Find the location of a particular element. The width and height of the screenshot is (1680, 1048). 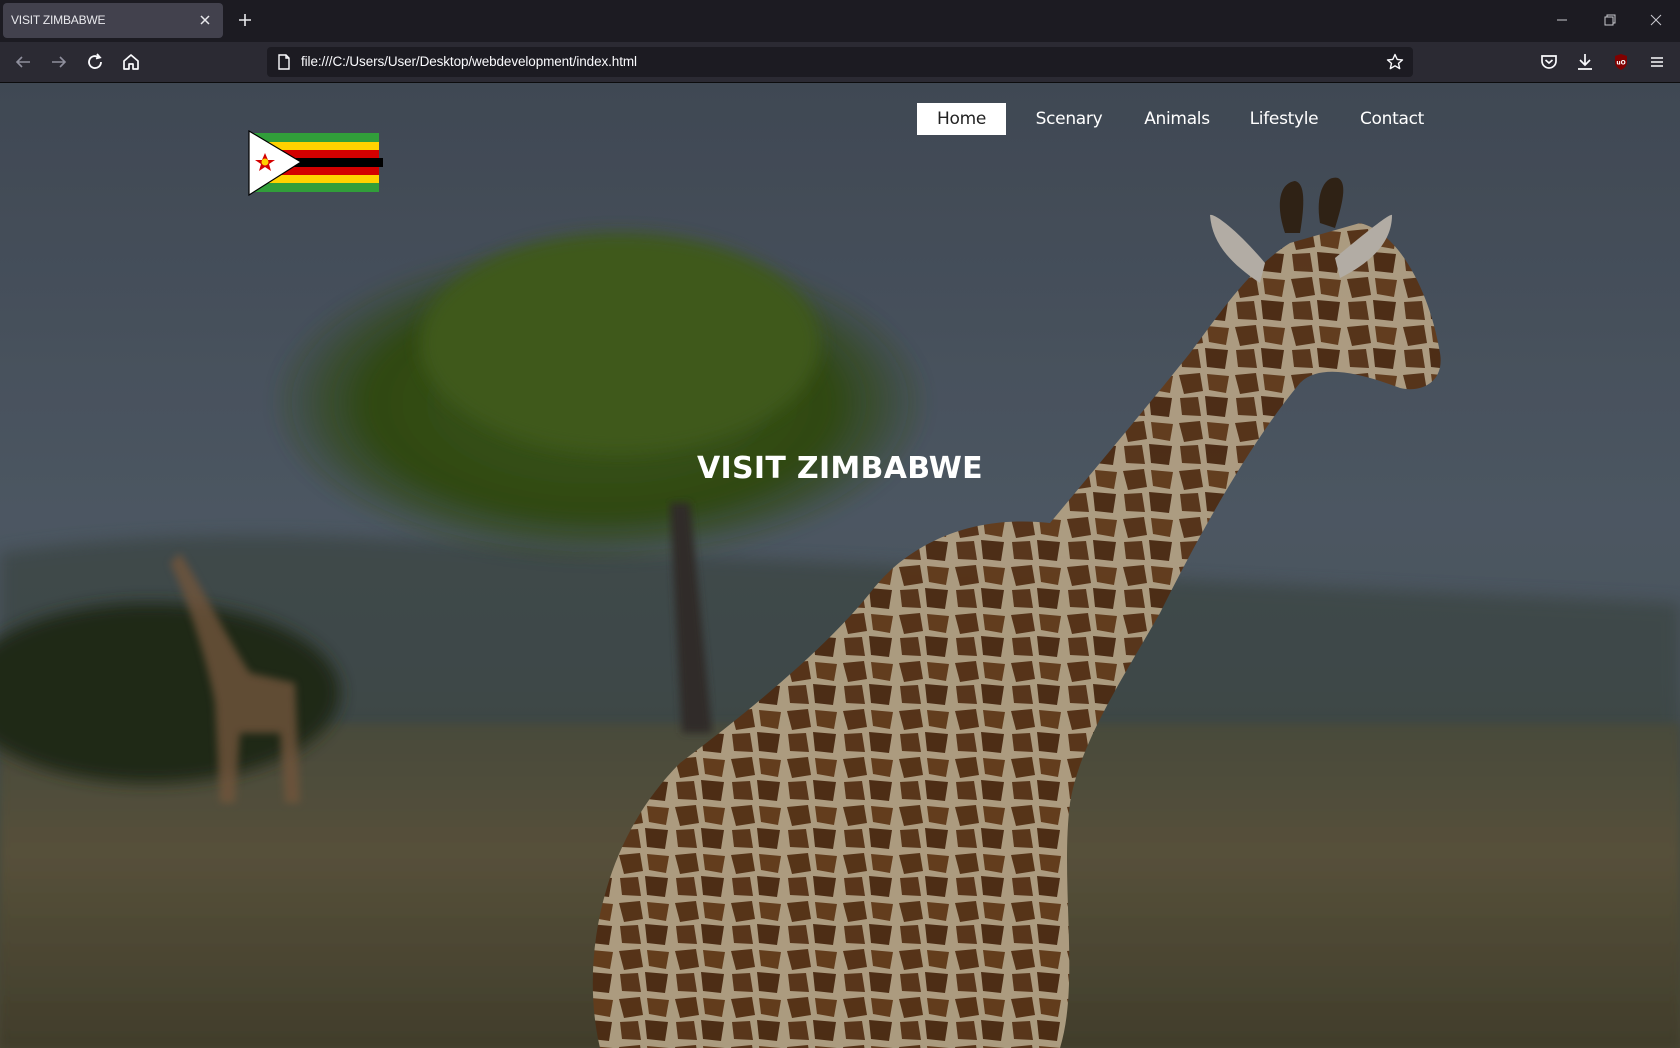

nav-animals: Animals is located at coordinates (1177, 119).